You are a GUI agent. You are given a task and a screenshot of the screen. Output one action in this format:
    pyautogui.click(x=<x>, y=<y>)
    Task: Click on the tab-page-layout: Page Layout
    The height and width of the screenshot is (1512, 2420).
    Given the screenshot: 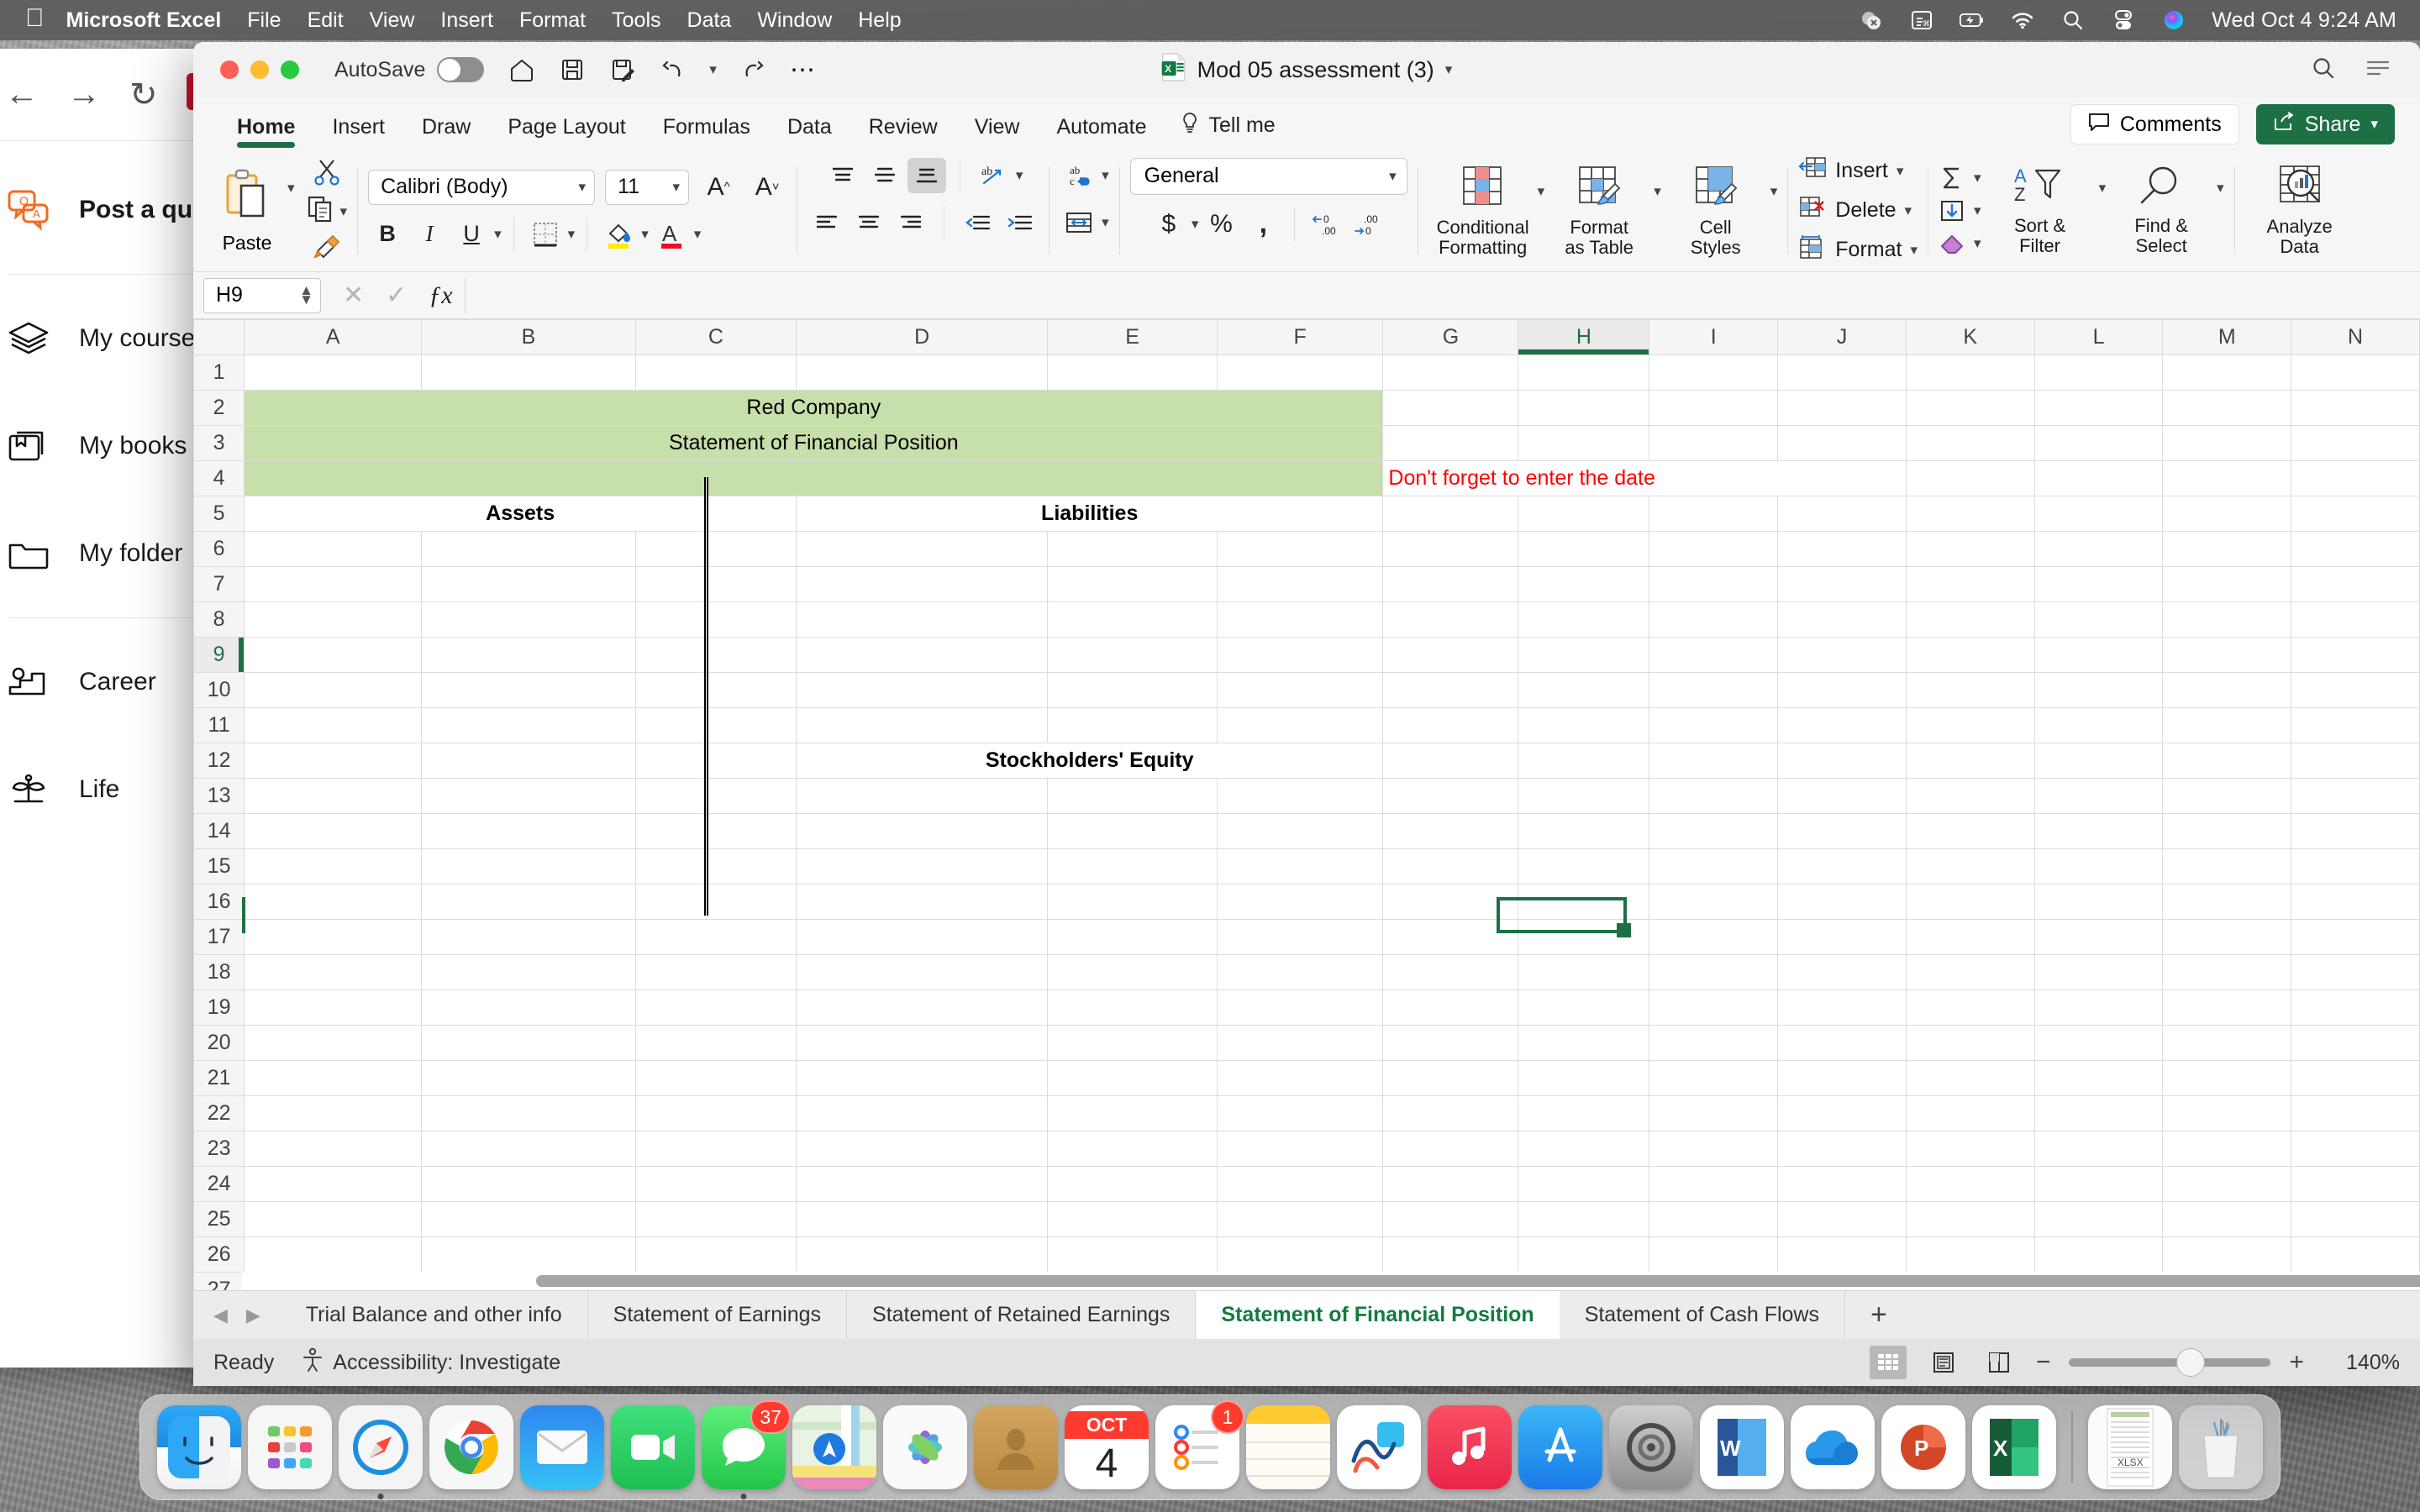 What is the action you would take?
    pyautogui.click(x=567, y=132)
    